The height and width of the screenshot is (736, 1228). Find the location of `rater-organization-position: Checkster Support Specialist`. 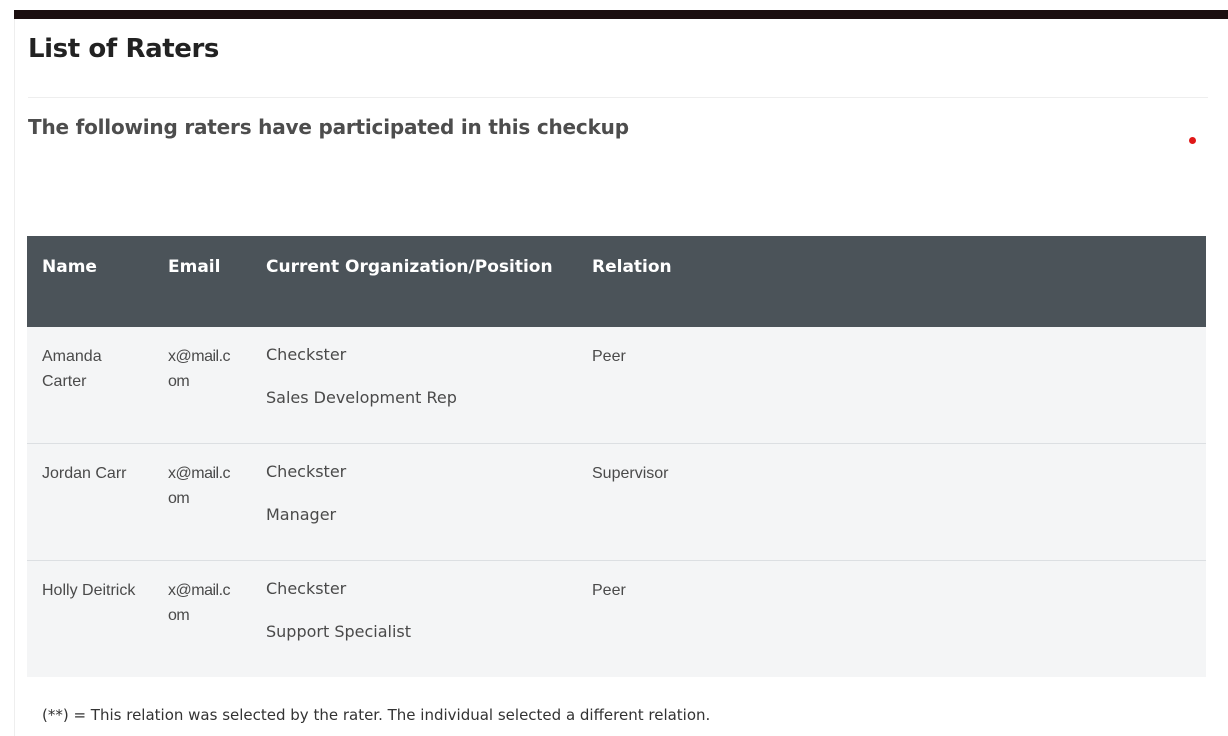

rater-organization-position: Checkster Support Specialist is located at coordinates (414, 618).